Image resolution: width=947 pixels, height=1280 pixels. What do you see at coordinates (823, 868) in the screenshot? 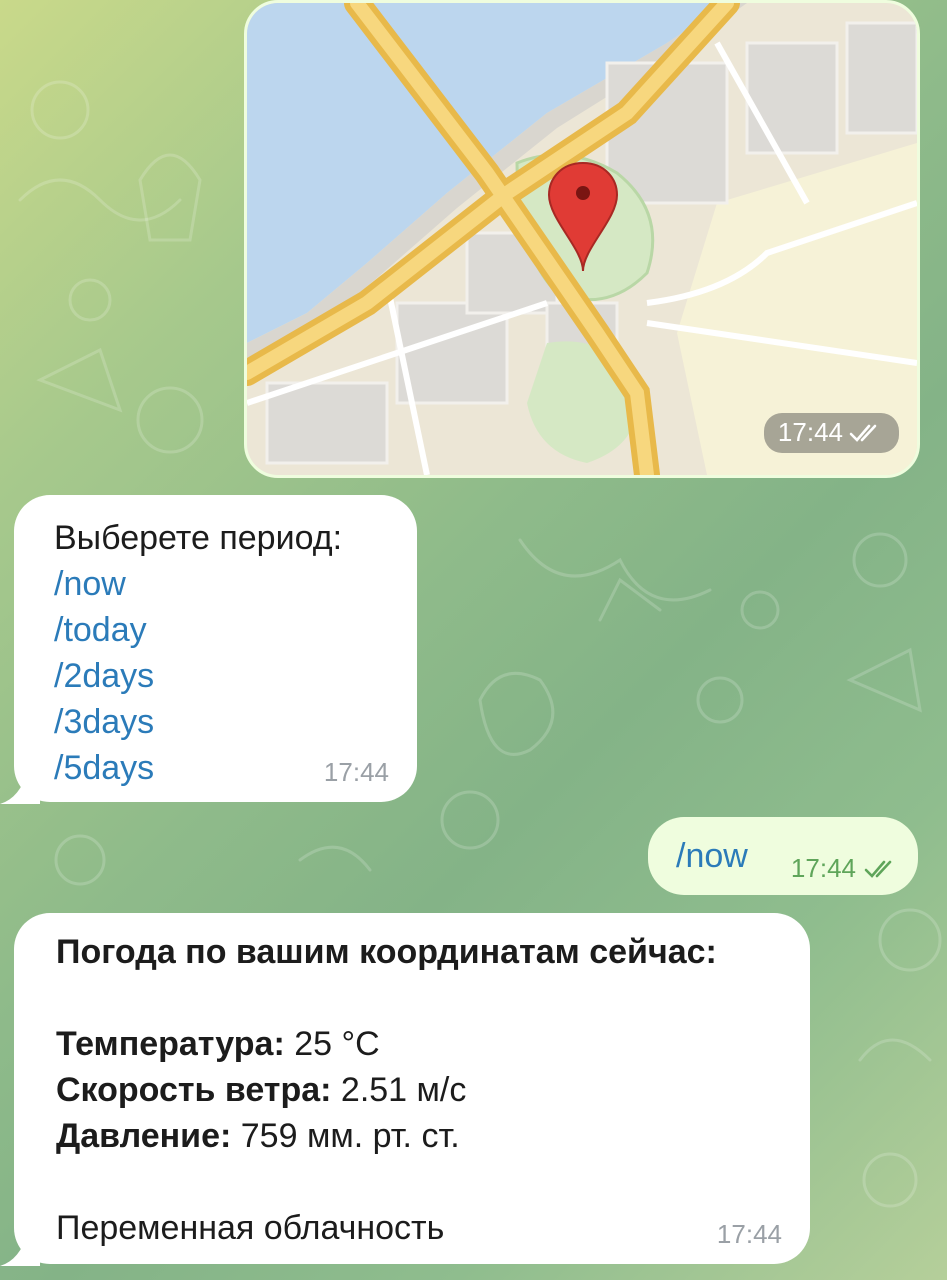
I see `user-message-time: 17:44` at bounding box center [823, 868].